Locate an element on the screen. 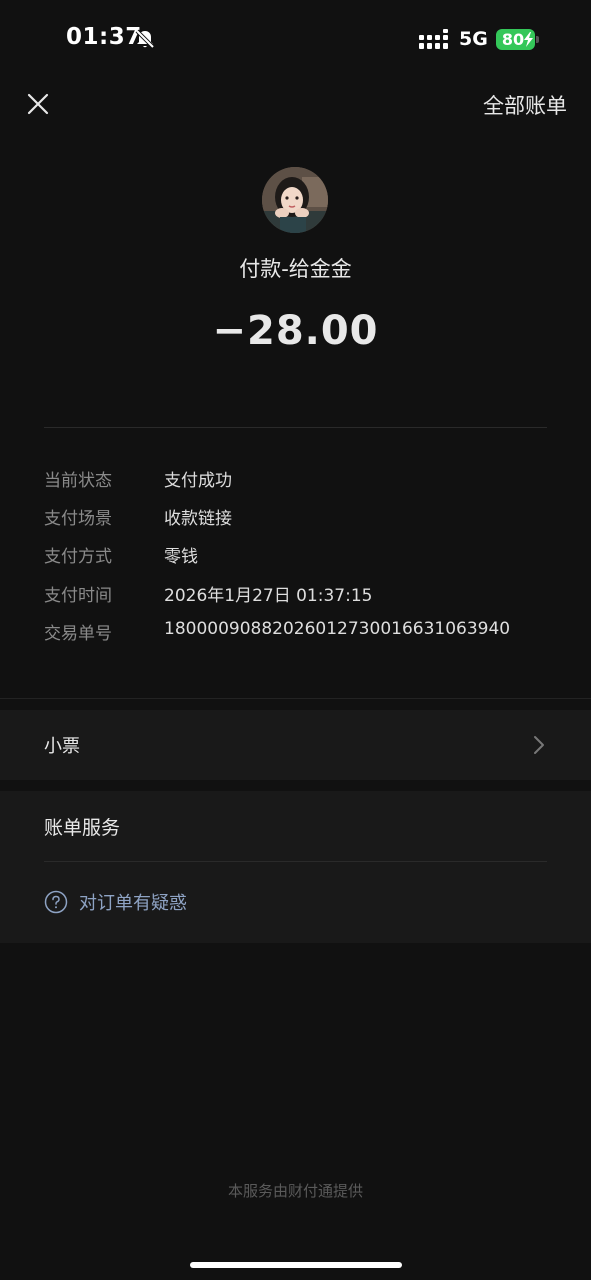  header-divider is located at coordinates (295, 427).